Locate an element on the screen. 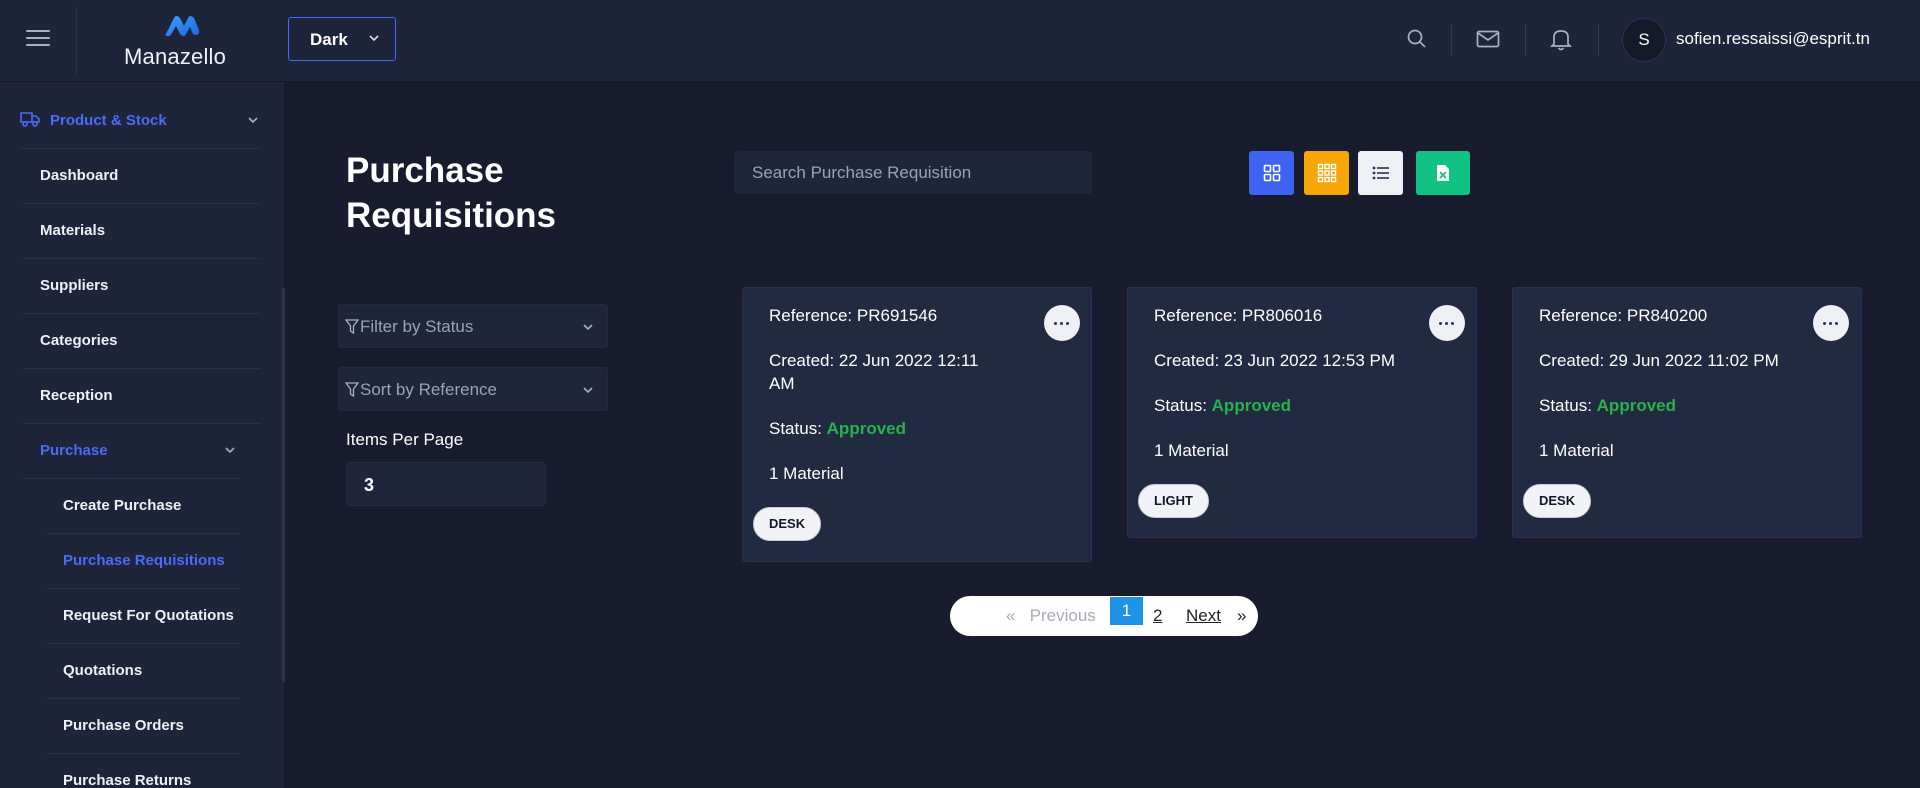 Image resolution: width=1920 pixels, height=788 pixels. sort-select: Sort by Reference is located at coordinates (473, 389).